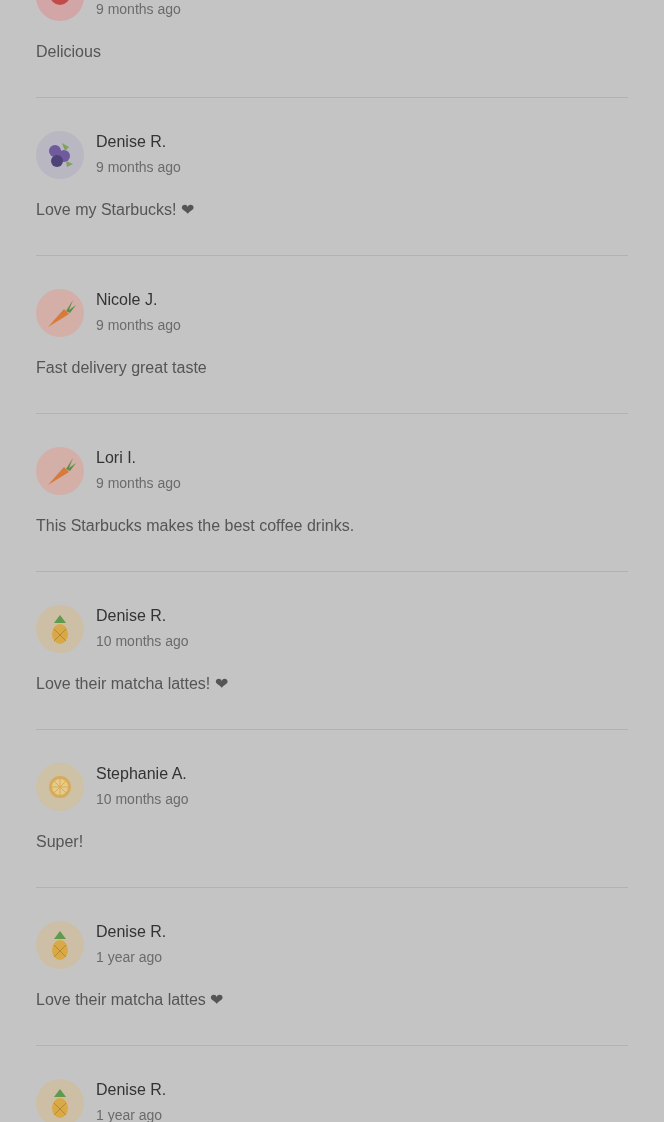 This screenshot has height=1122, width=664. What do you see at coordinates (142, 774) in the screenshot?
I see `reviewer-name: Stephanie A.` at bounding box center [142, 774].